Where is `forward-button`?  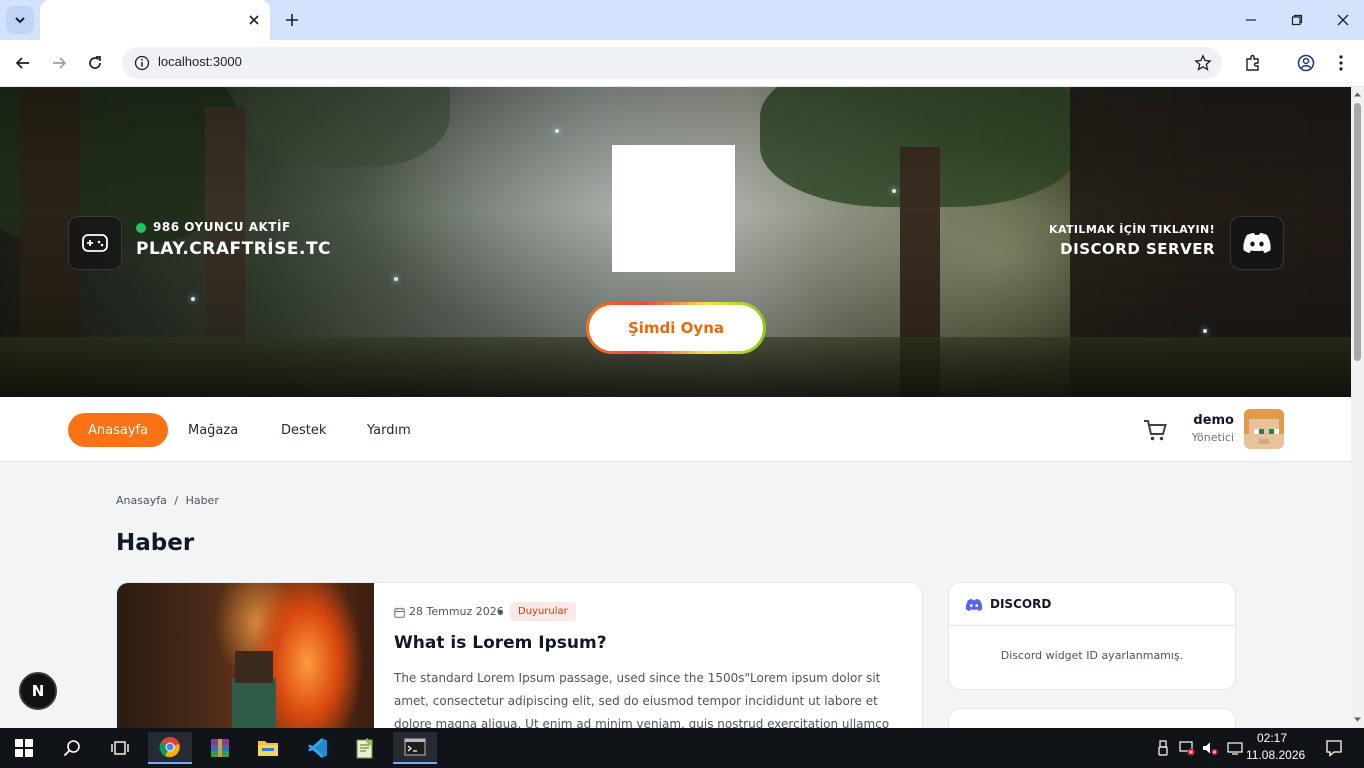 forward-button is located at coordinates (59, 63).